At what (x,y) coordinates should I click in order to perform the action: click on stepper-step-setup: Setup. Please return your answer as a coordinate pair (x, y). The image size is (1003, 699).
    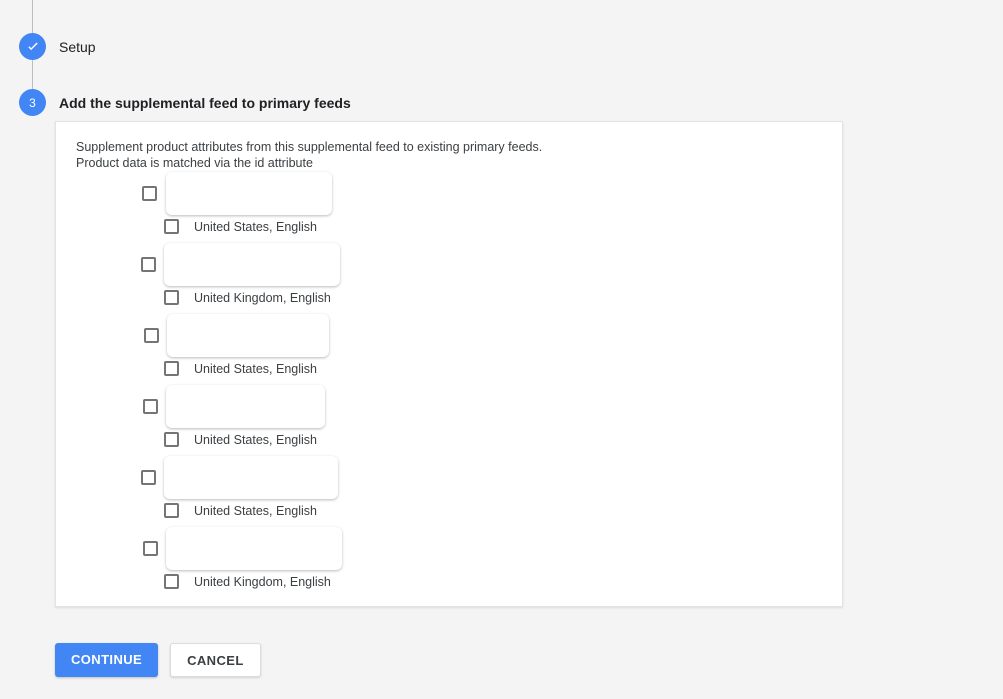
    Looking at the image, I should click on (48, 46).